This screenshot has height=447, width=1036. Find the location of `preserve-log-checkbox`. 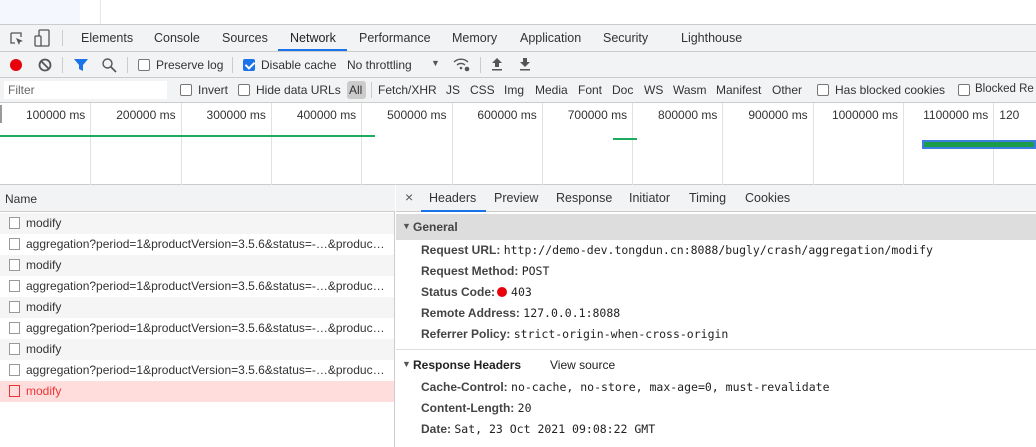

preserve-log-checkbox is located at coordinates (144, 65).